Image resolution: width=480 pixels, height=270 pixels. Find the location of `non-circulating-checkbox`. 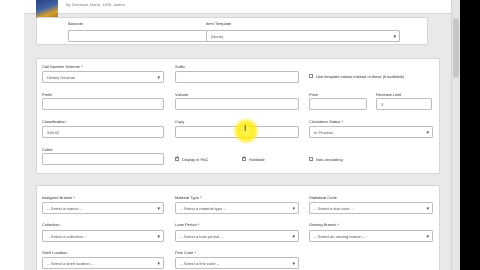

non-circulating-checkbox is located at coordinates (311, 159).